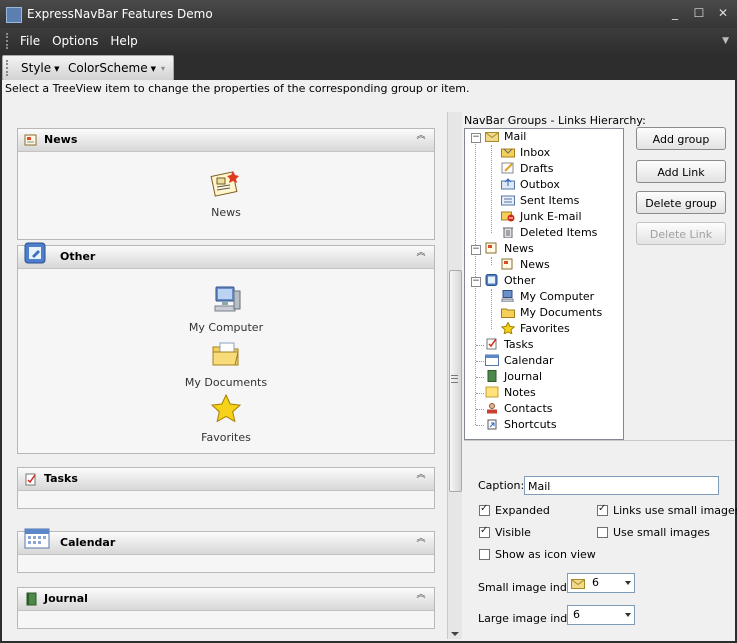  Describe the element at coordinates (508, 200) in the screenshot. I see `sent-items-icon` at that location.